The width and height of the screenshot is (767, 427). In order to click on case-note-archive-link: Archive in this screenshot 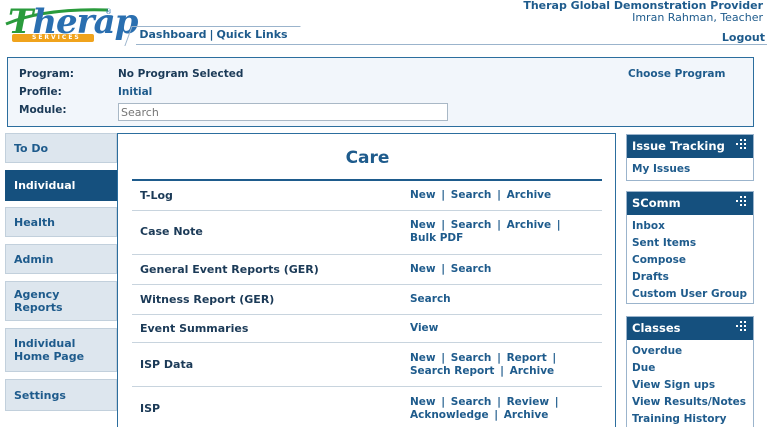, I will do `click(529, 225)`.